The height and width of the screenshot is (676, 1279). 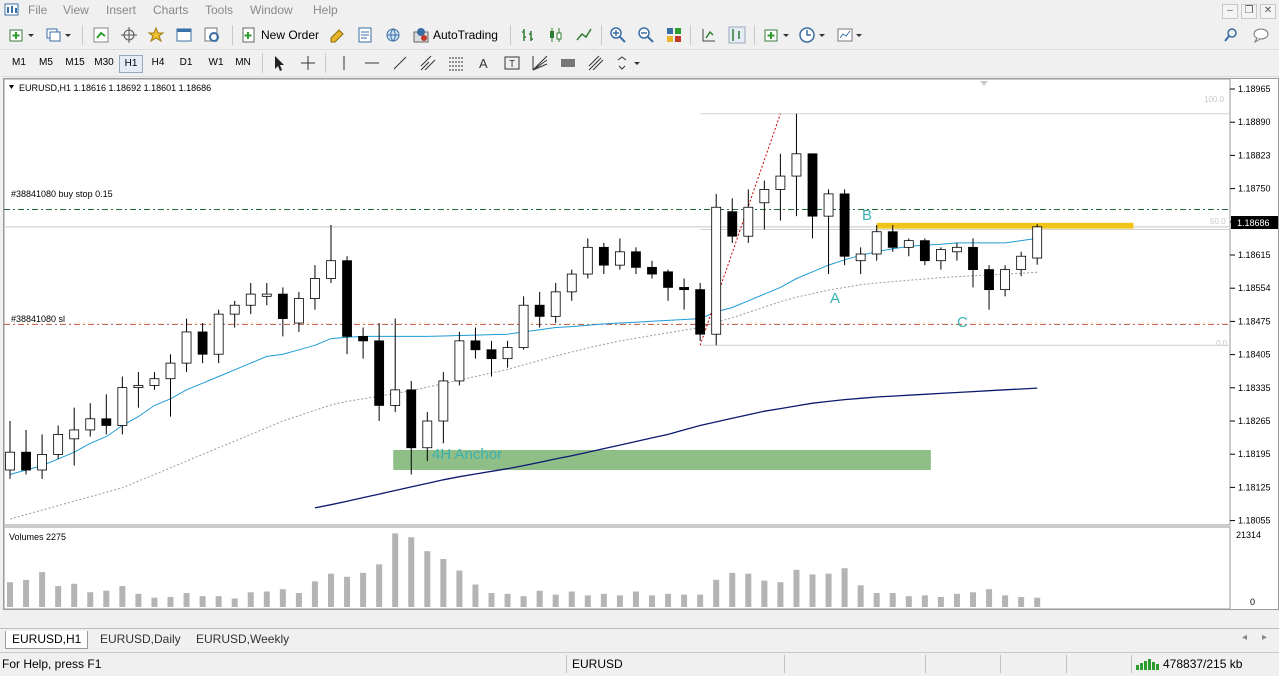 What do you see at coordinates (1261, 35) in the screenshot?
I see `chat-bubble-icon` at bounding box center [1261, 35].